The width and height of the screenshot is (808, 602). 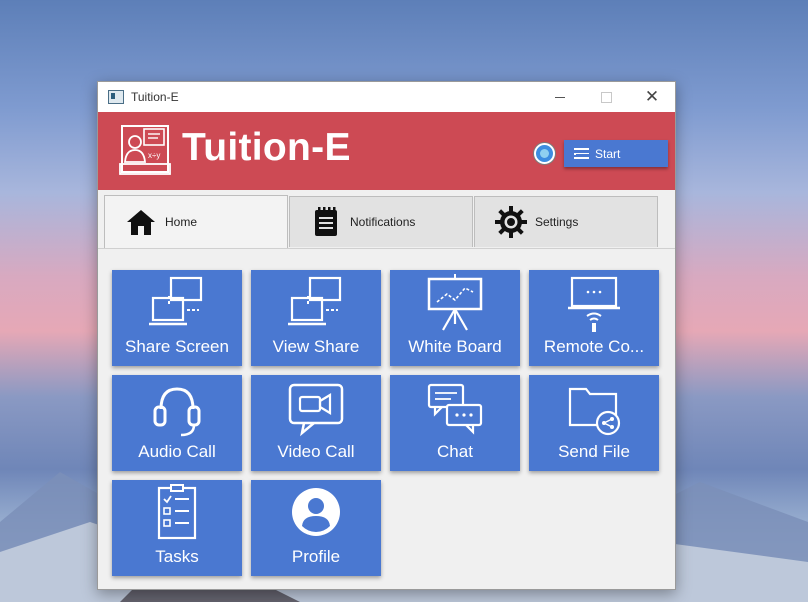 I want to click on view-share-icon, so click(x=315, y=301).